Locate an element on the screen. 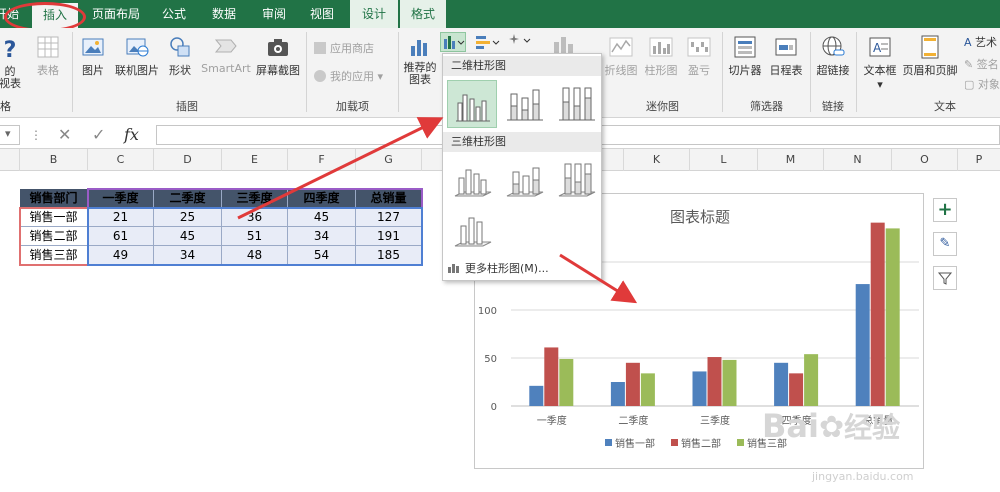 The image size is (1000, 492). paw-icon: ✿ is located at coordinates (831, 427).